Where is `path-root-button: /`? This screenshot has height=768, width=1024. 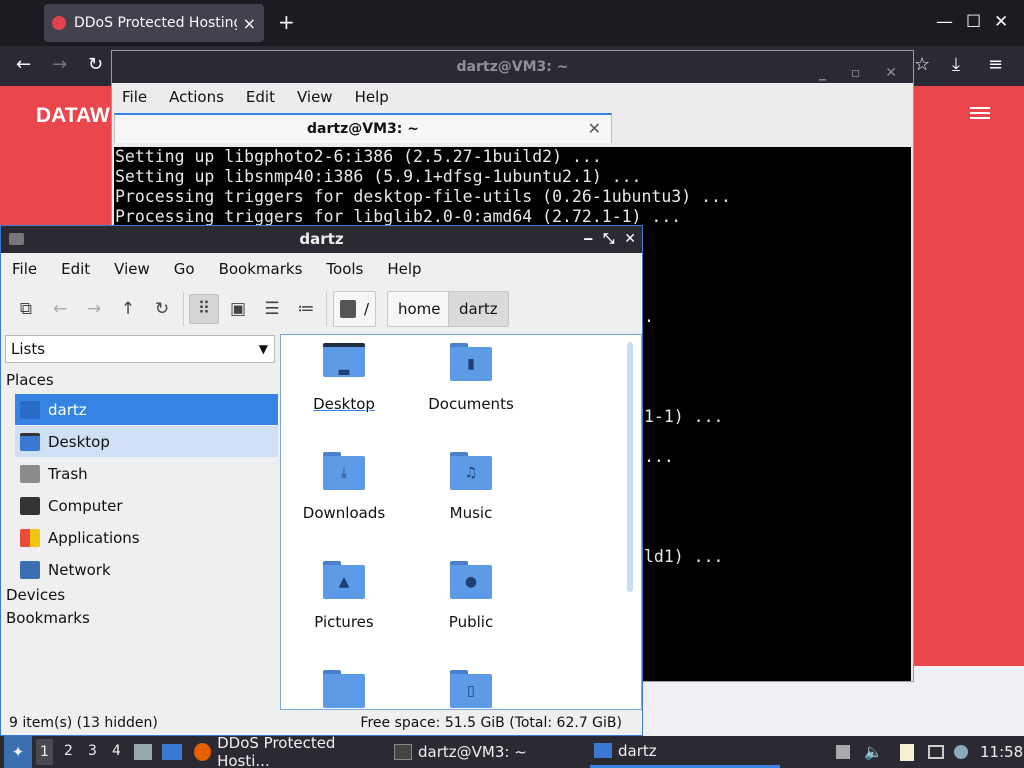
path-root-button: / is located at coordinates (355, 309).